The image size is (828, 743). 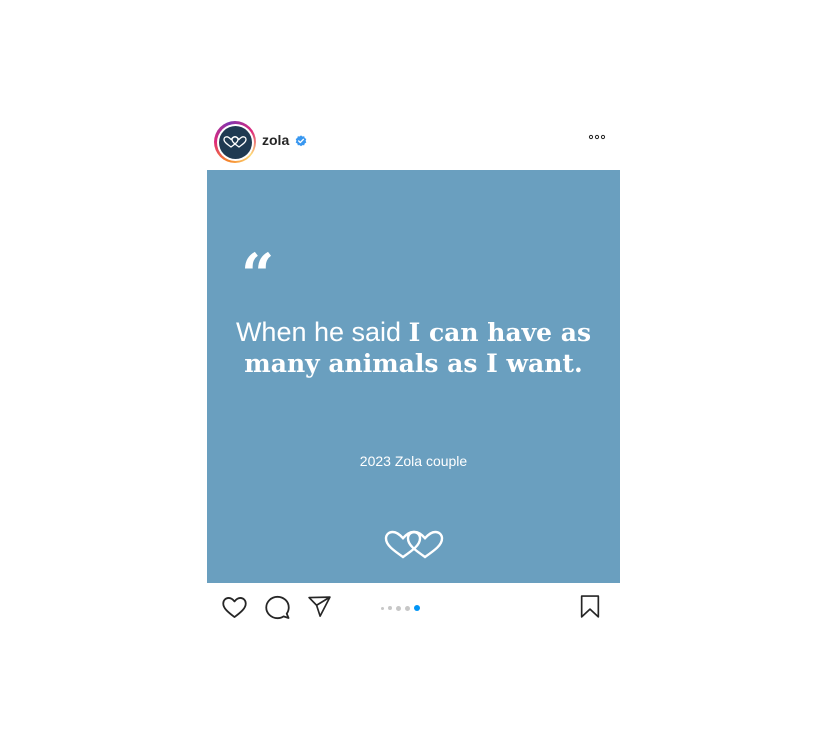 What do you see at coordinates (258, 275) in the screenshot?
I see `quote-mark: “` at bounding box center [258, 275].